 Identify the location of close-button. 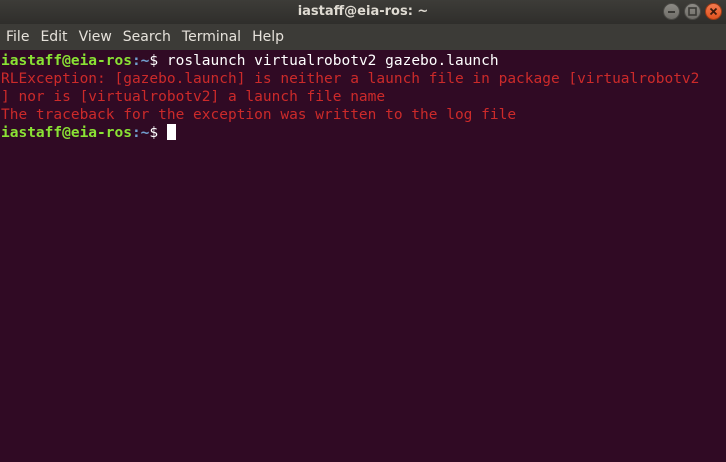
(713, 11).